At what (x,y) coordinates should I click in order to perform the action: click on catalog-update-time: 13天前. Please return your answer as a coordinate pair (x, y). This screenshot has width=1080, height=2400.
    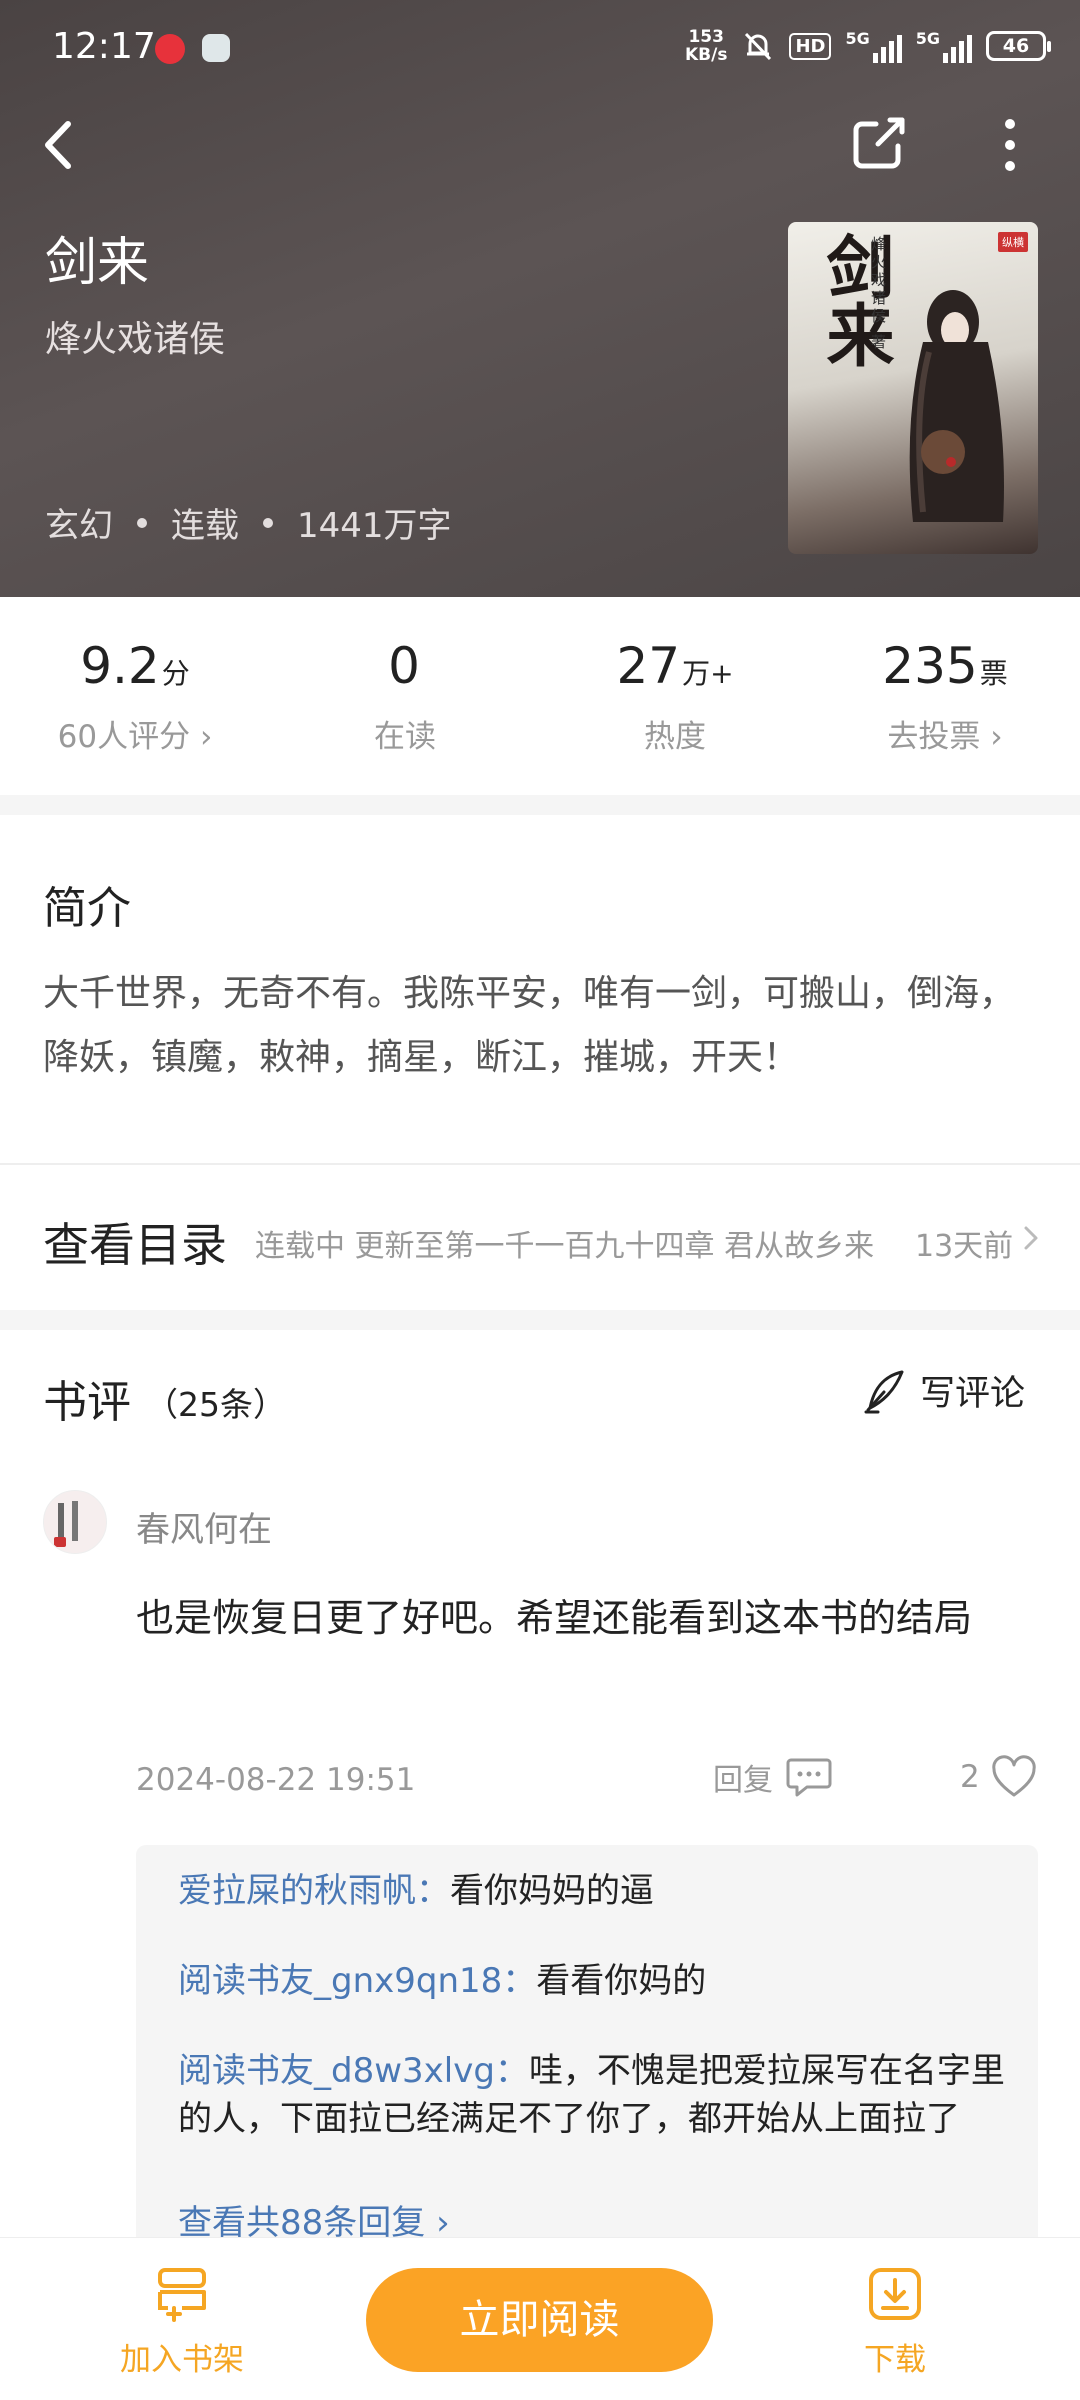
    Looking at the image, I should click on (964, 1246).